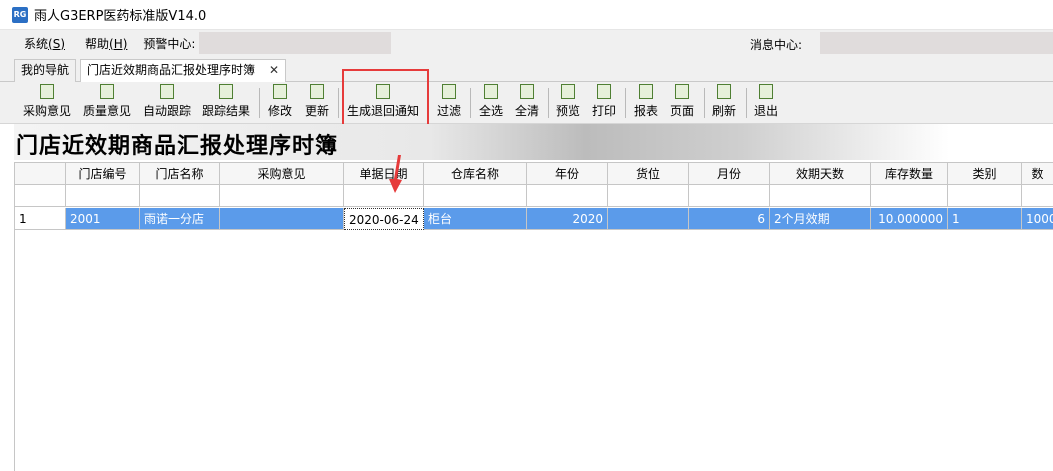 The height and width of the screenshot is (471, 1053). I want to click on report-button: 报表, so click(646, 102).